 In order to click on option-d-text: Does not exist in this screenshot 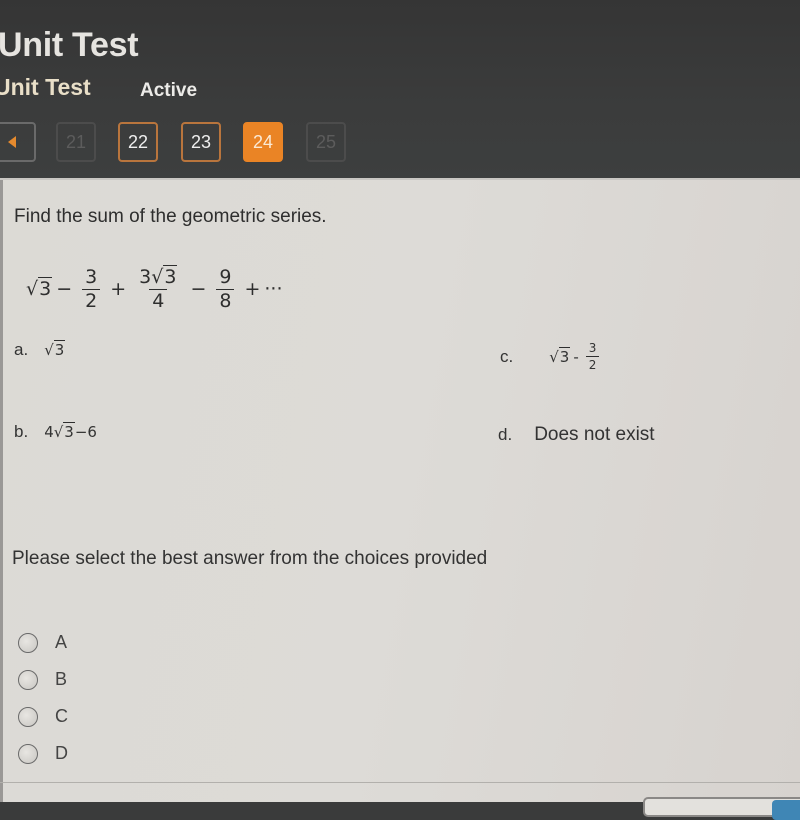, I will do `click(594, 434)`.